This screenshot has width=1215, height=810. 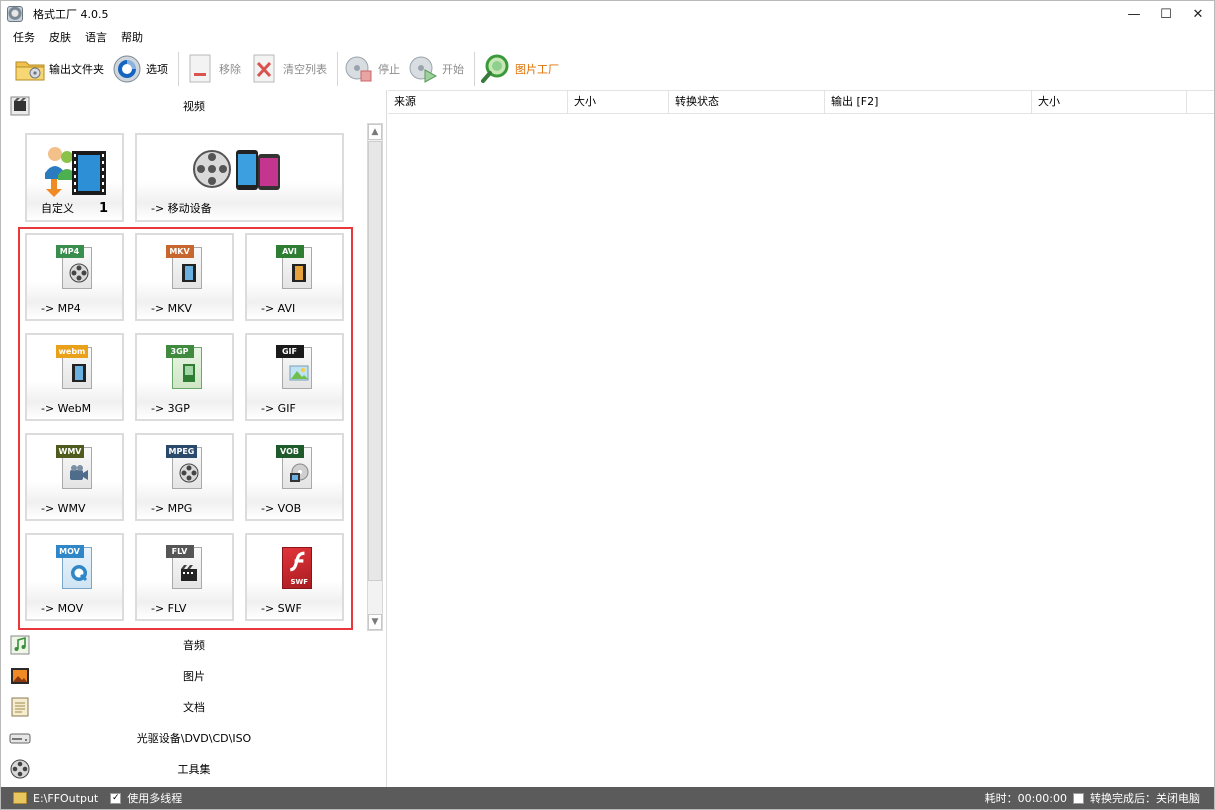 I want to click on status-right: 耗时：00:00:00 转换完成后：关闭电脑, so click(x=1092, y=798).